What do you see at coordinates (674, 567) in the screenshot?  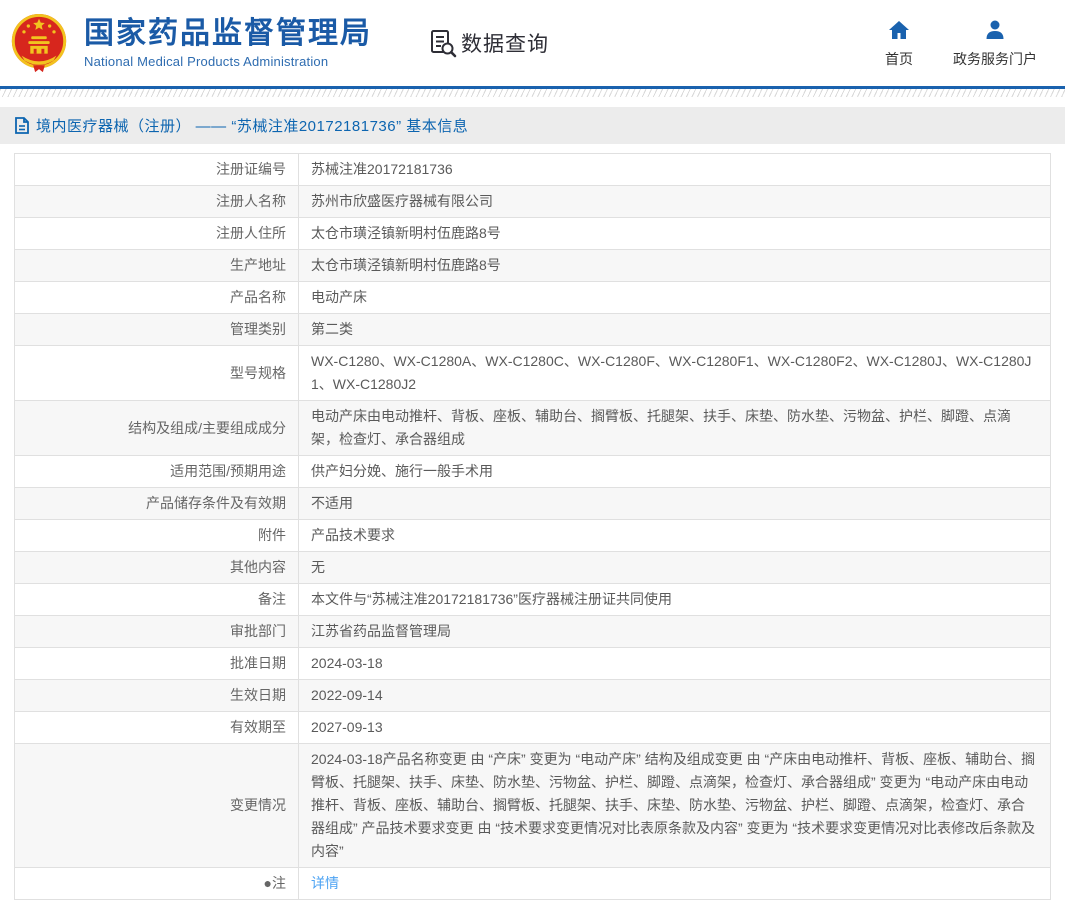 I see `row-value: 无` at bounding box center [674, 567].